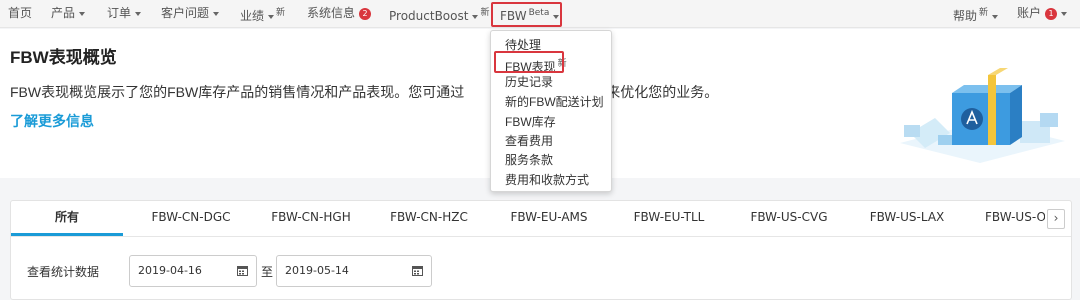 The image size is (1080, 300). Describe the element at coordinates (547, 180) in the screenshot. I see `menu-item-fees-and-payment: 费用和收款方式` at that location.